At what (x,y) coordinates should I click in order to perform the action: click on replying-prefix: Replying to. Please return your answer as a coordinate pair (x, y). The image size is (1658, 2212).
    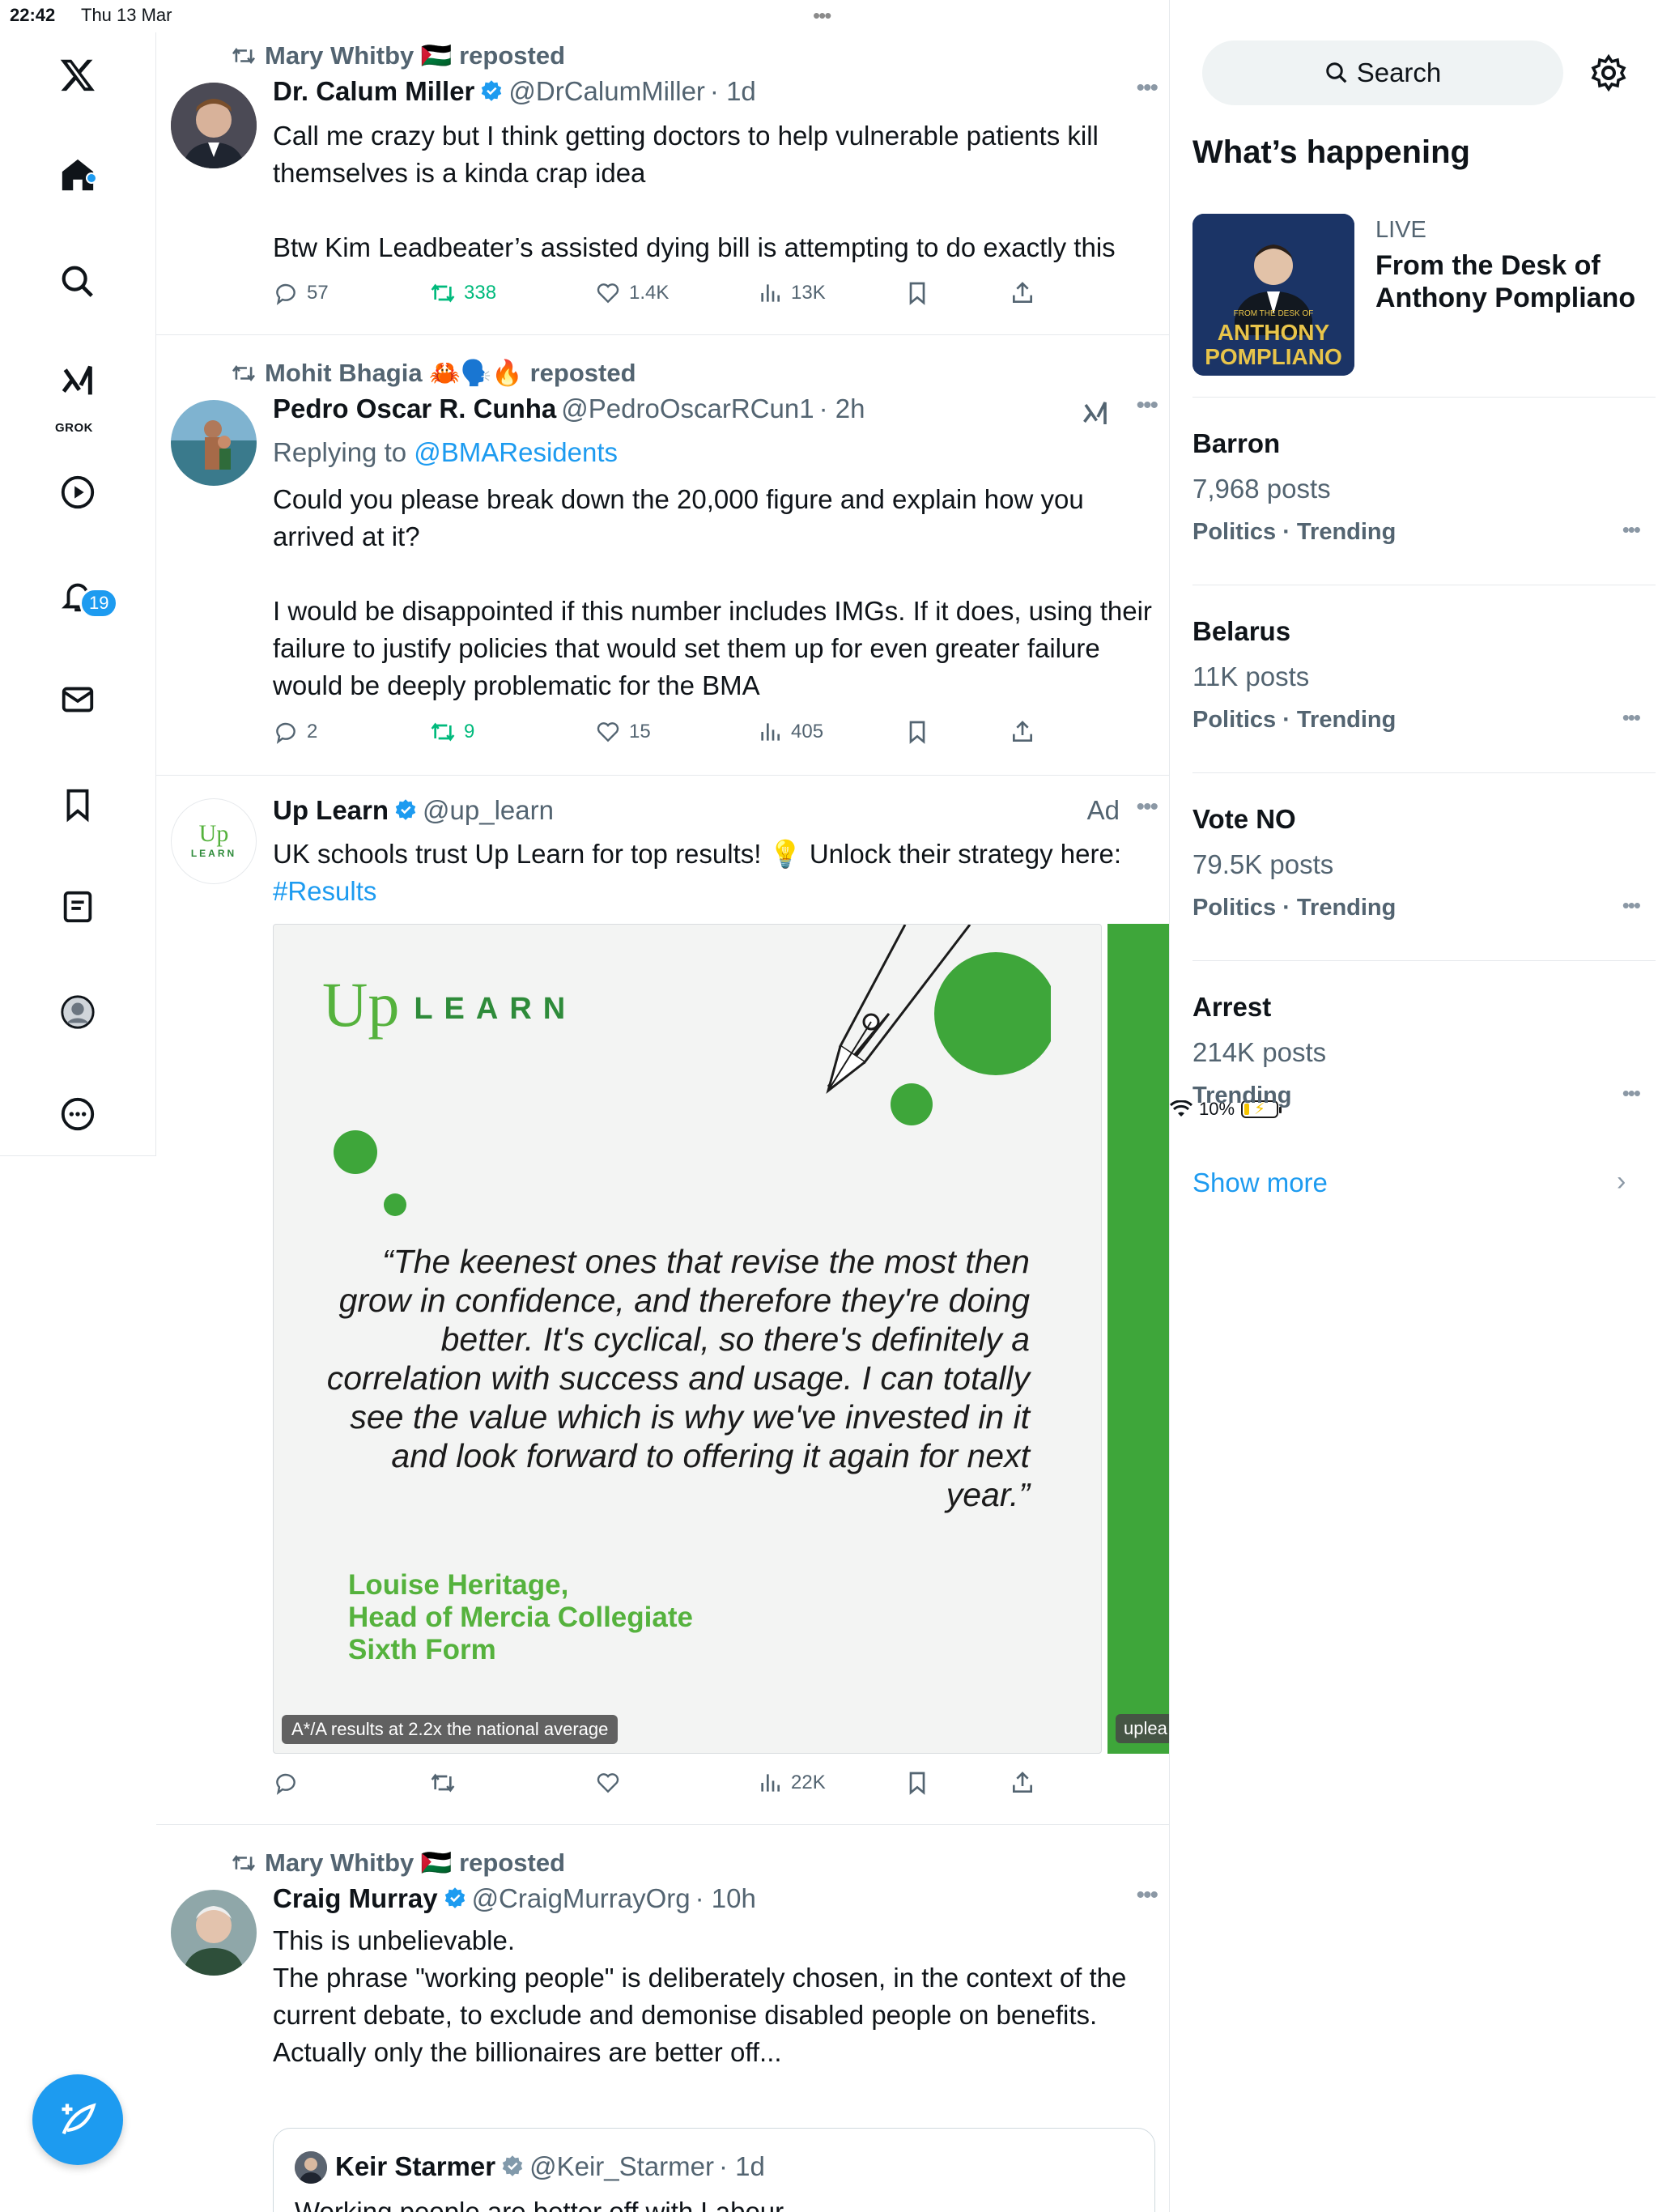
    Looking at the image, I should click on (343, 452).